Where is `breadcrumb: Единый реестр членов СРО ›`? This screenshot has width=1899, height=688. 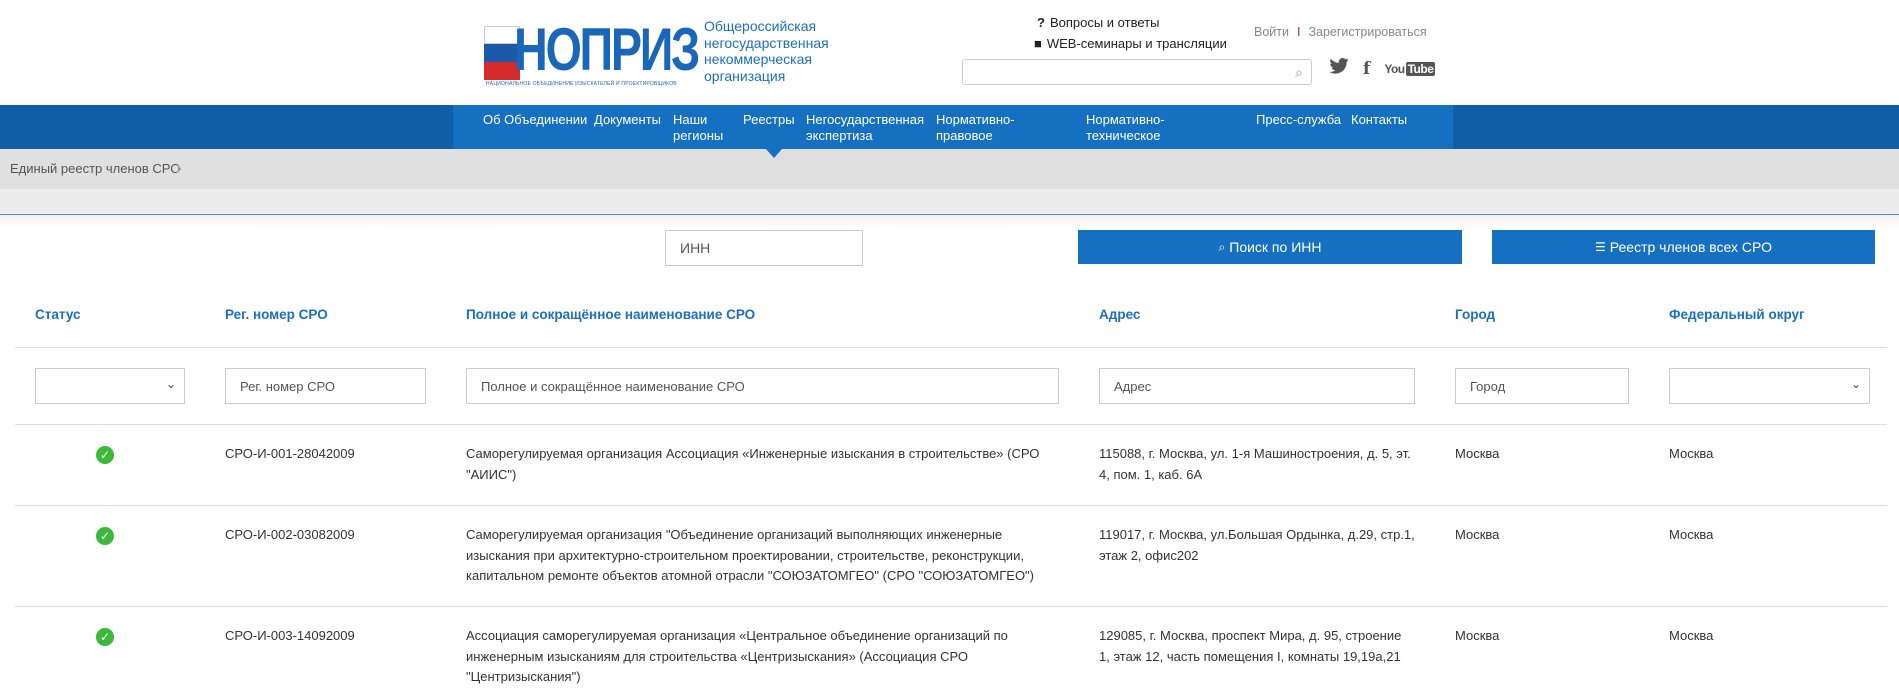
breadcrumb: Единый реестр членов СРО › is located at coordinates (949, 169).